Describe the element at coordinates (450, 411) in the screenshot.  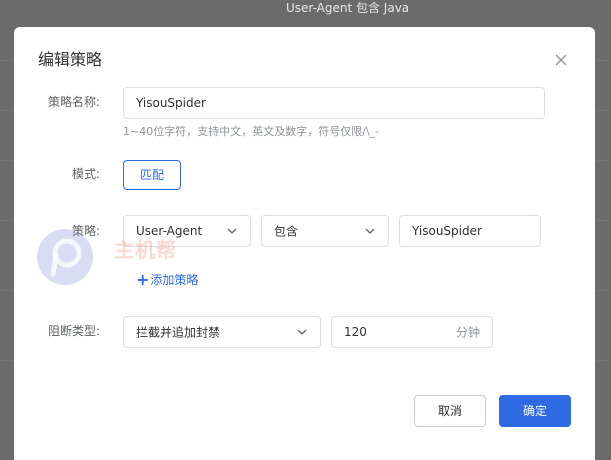
I see `cancel-button: 取消` at that location.